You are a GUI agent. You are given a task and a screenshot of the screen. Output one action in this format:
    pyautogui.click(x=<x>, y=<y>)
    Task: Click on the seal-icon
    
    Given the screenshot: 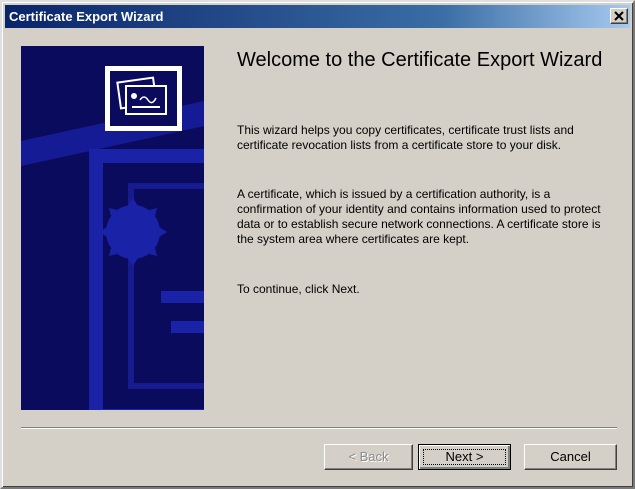 What is the action you would take?
    pyautogui.click(x=133, y=232)
    